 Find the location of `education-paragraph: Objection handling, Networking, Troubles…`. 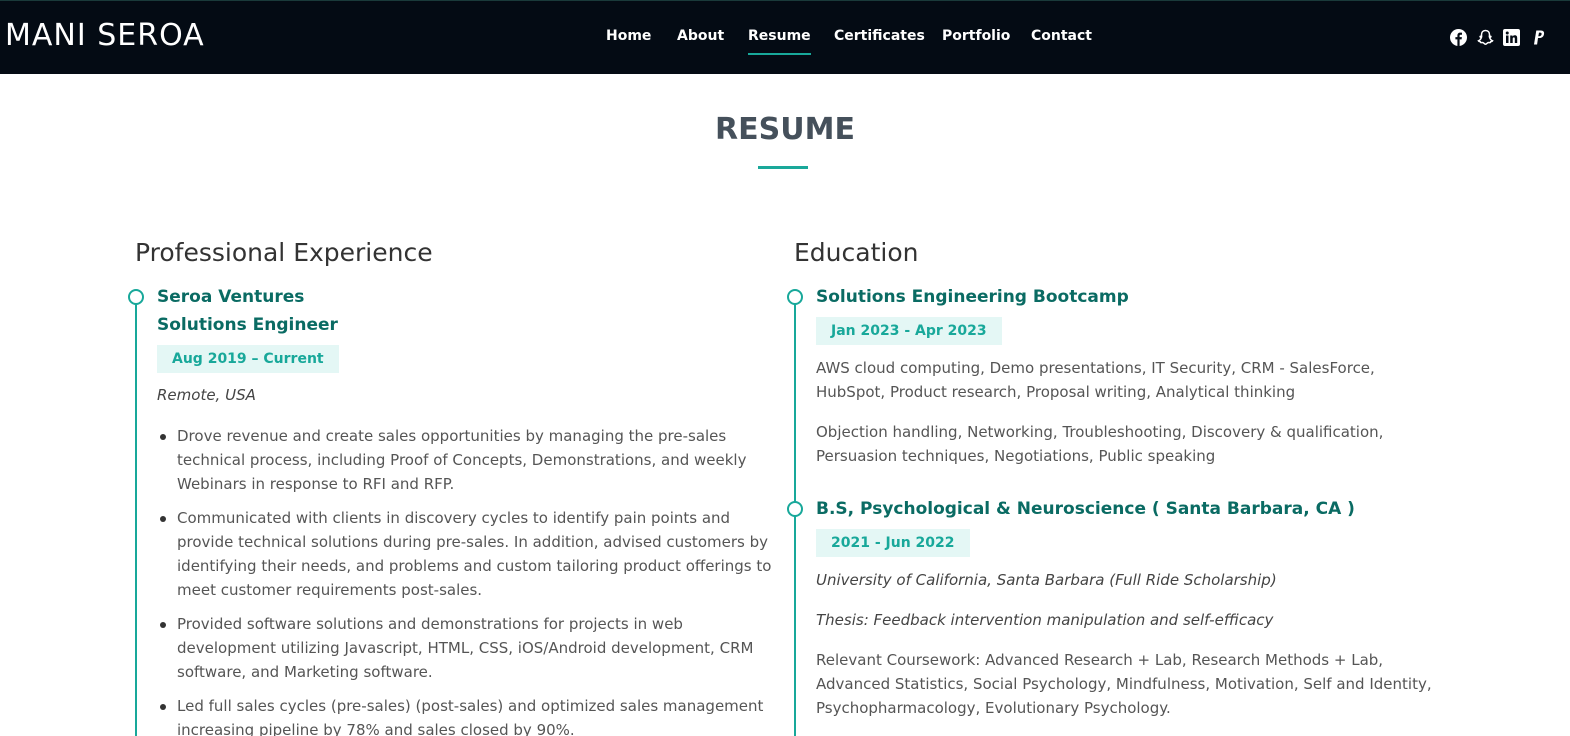

education-paragraph: Objection handling, Networking, Troubles… is located at coordinates (1100, 444).